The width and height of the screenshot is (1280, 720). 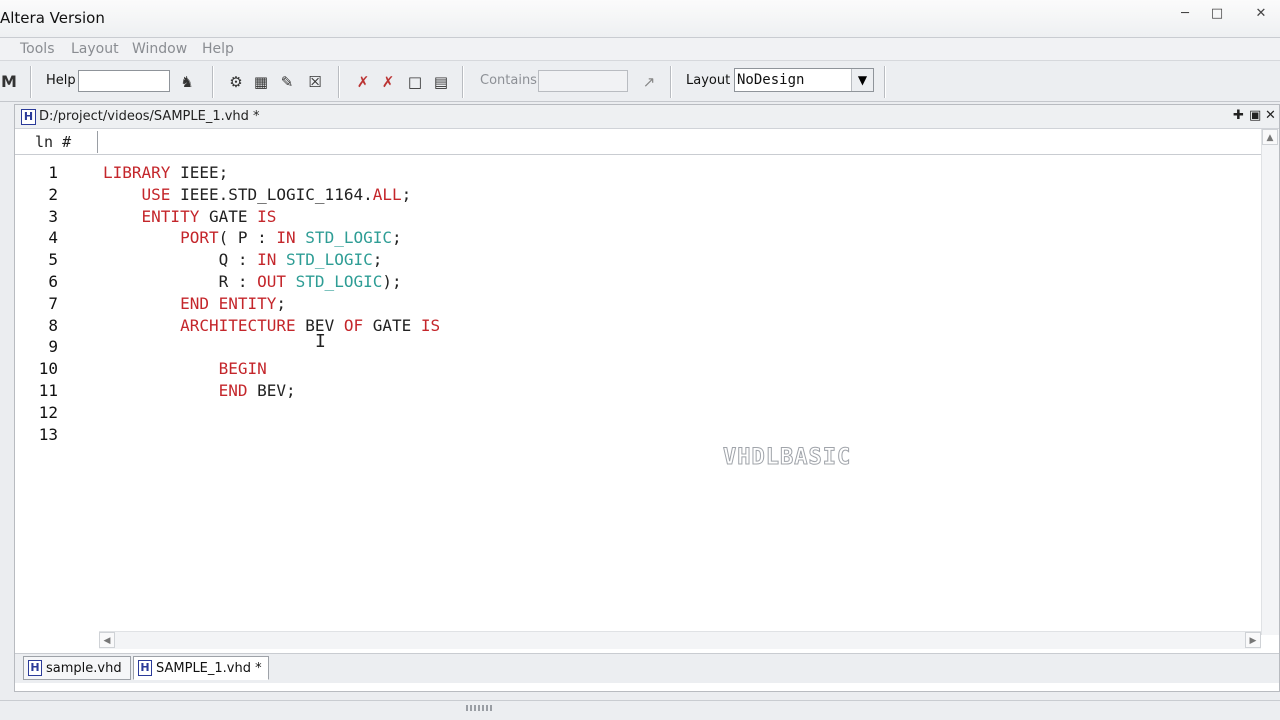 I want to click on file-tab-bar: H sample.vhd H SAMPLE_1.vhd *, so click(x=647, y=668).